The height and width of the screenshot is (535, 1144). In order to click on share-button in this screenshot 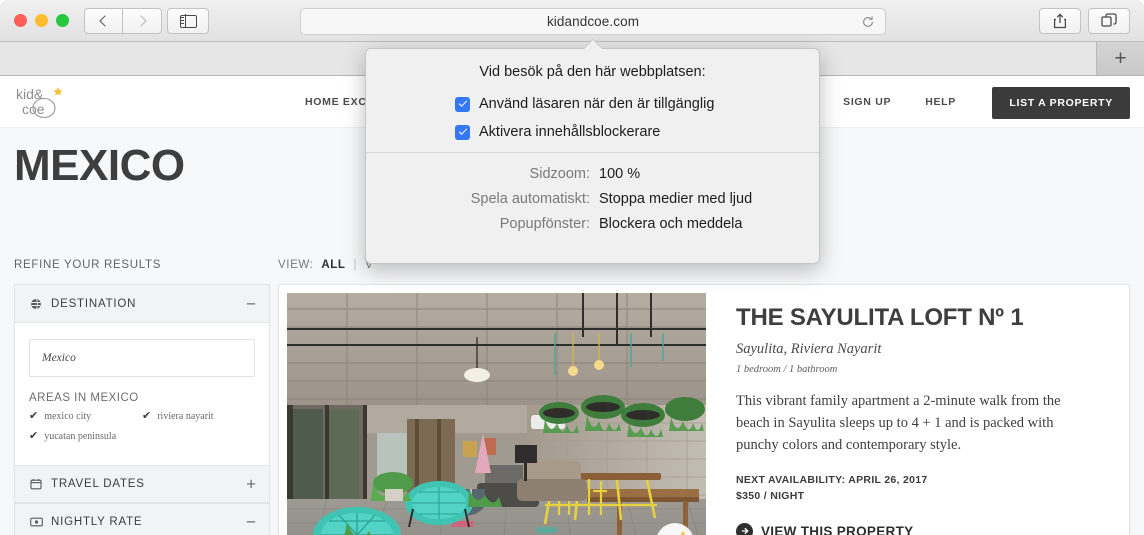, I will do `click(1060, 21)`.